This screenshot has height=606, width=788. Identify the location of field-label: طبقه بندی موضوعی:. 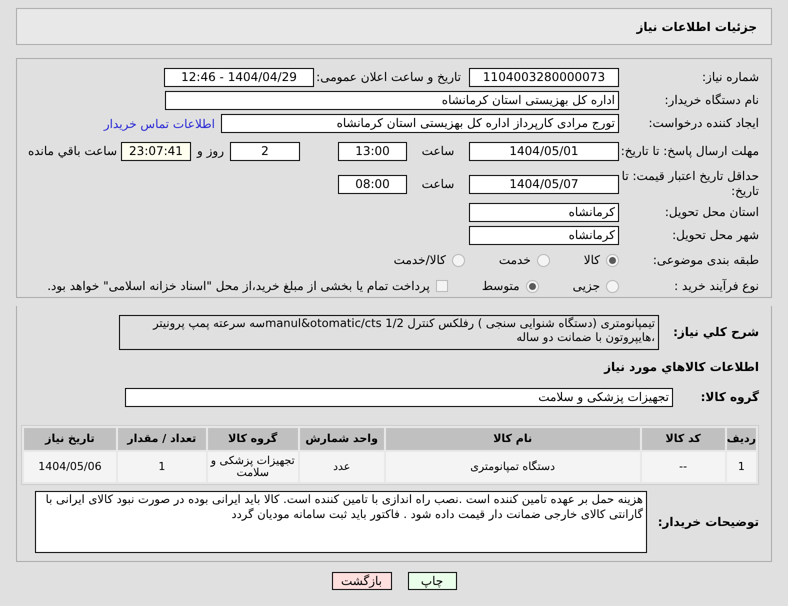
(705, 260).